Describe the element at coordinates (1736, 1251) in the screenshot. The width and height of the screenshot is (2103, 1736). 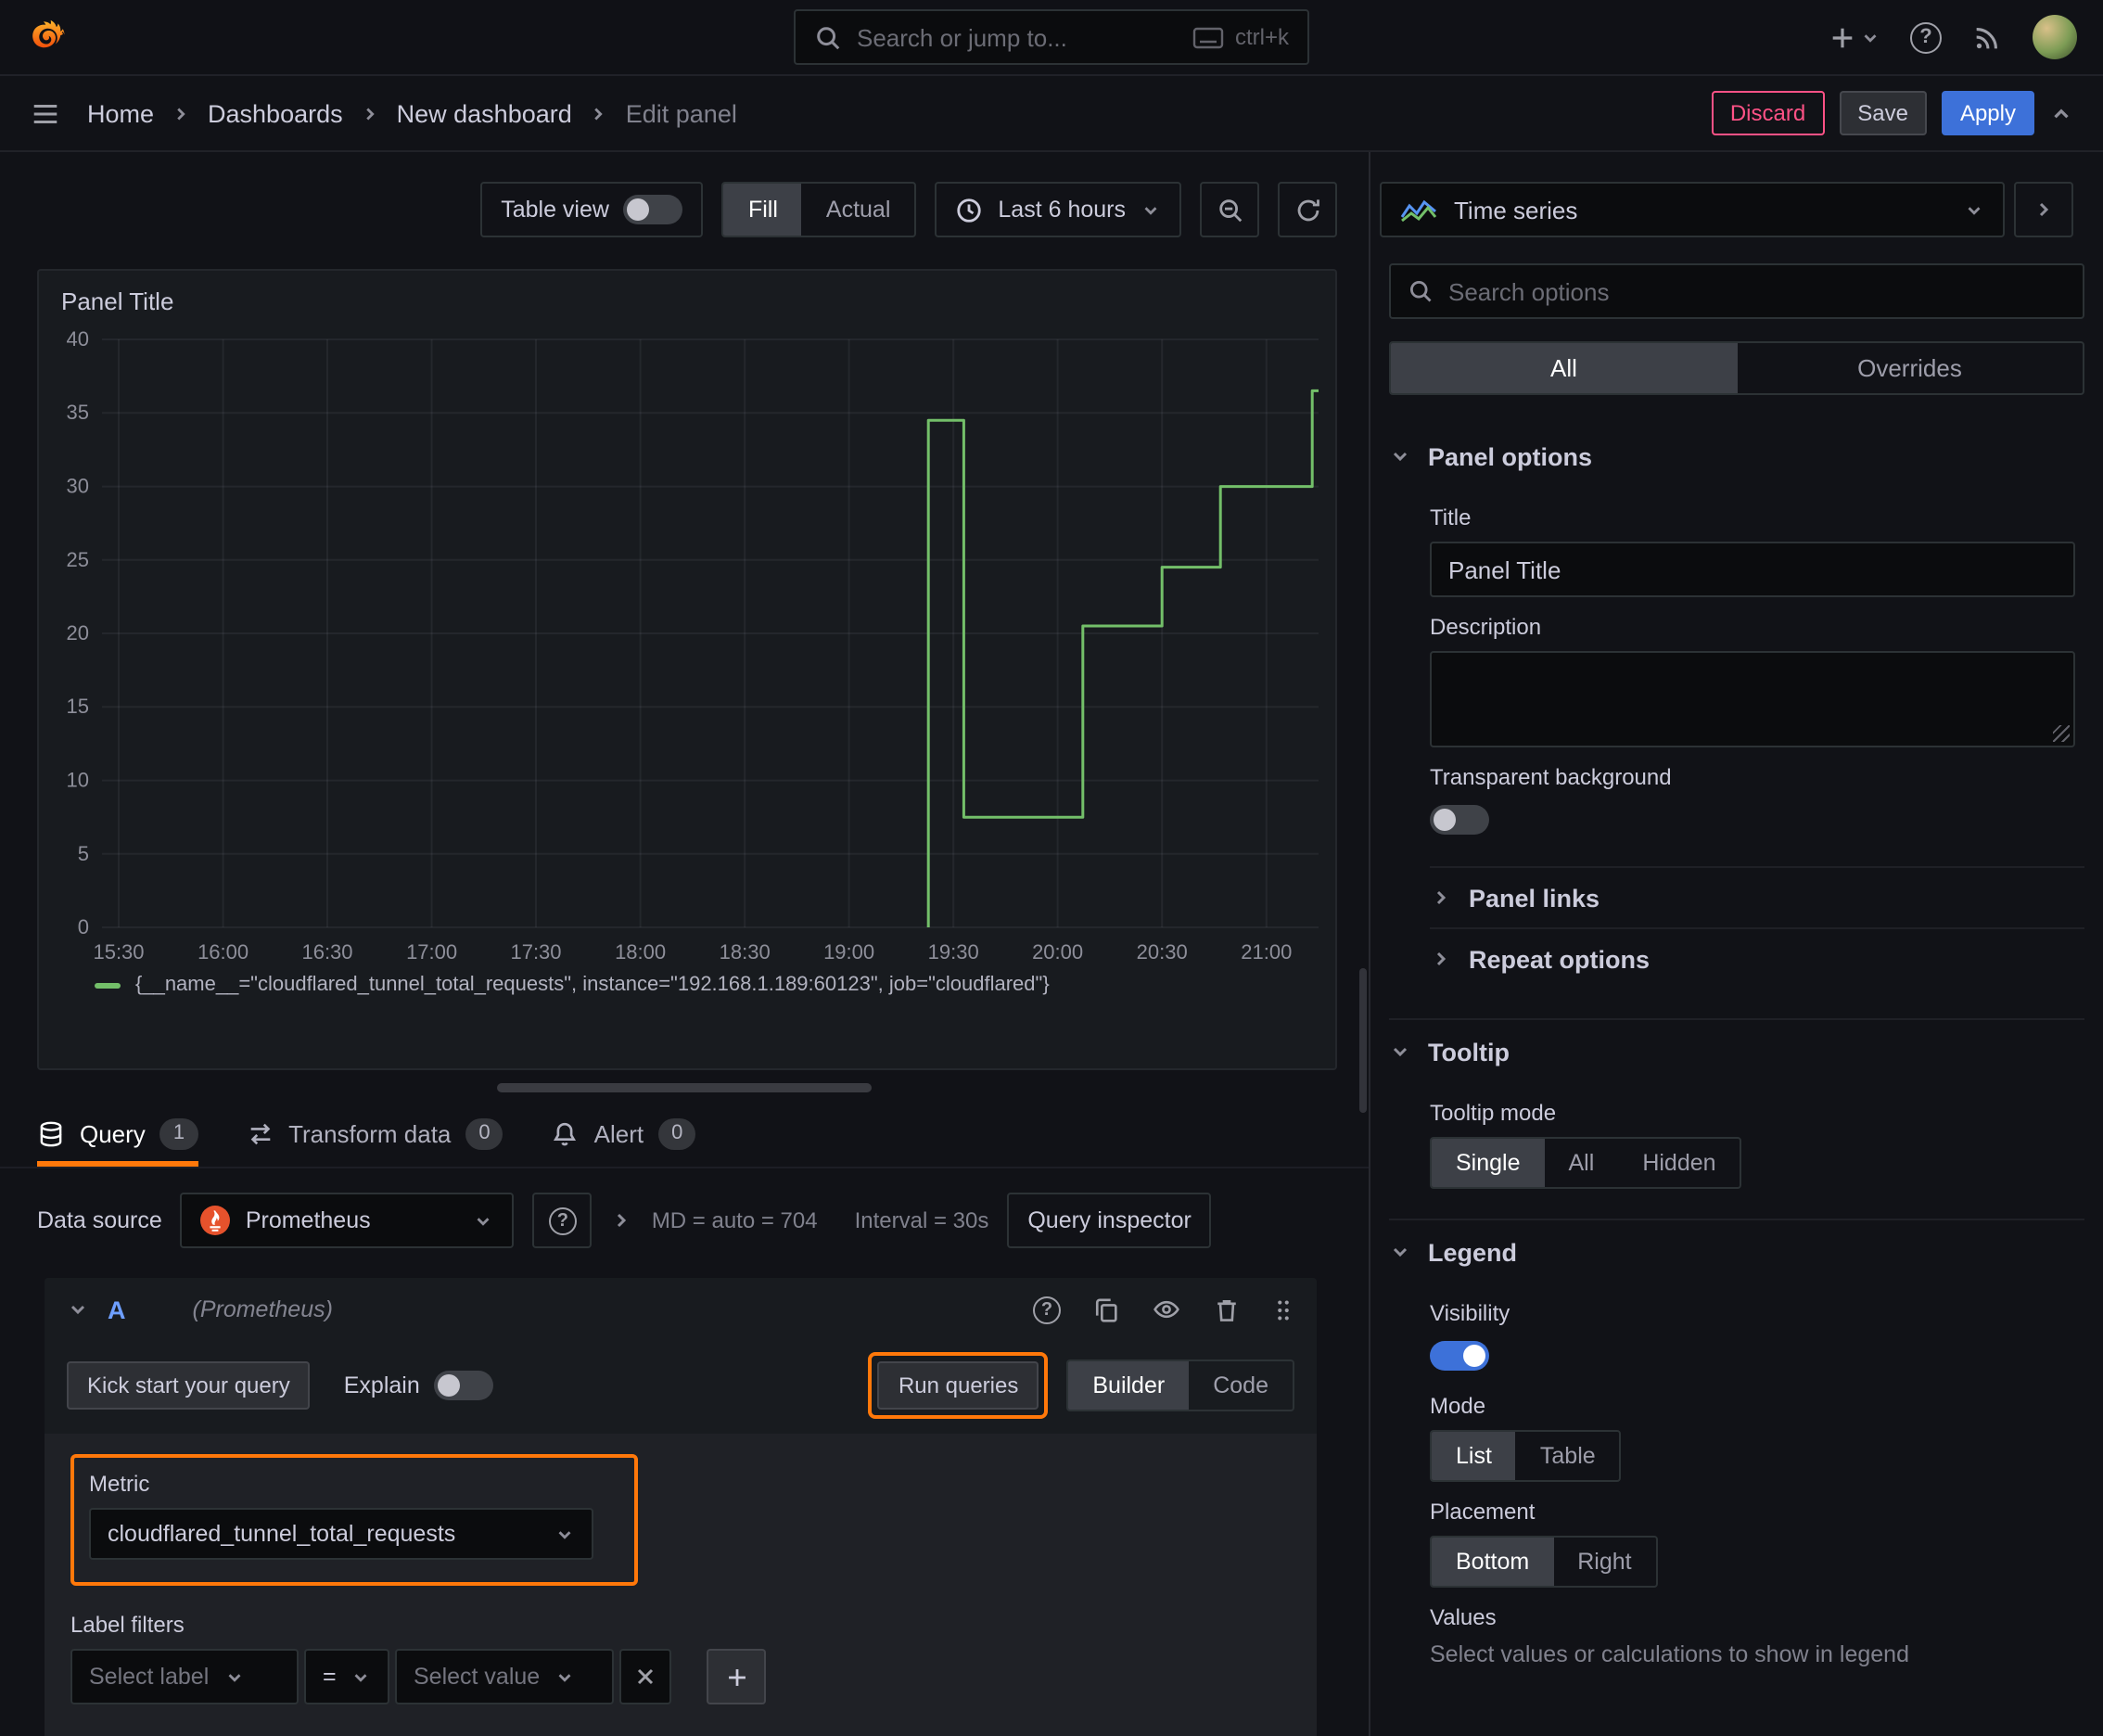
I see `legend-header: Legend` at that location.